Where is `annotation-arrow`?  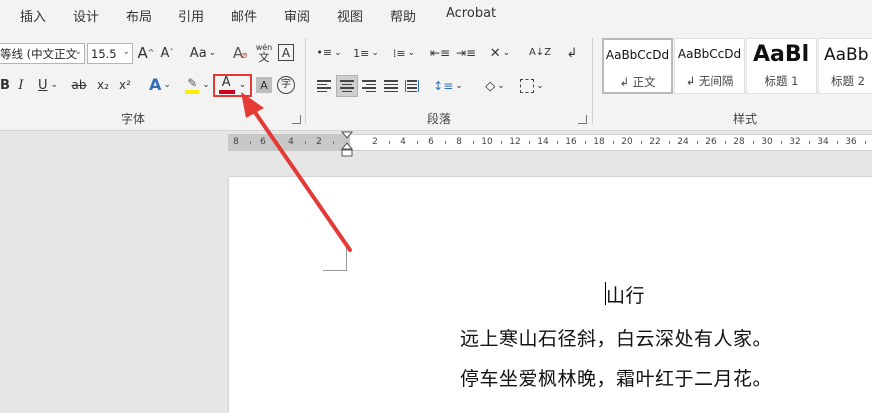 annotation-arrow is located at coordinates (296, 172).